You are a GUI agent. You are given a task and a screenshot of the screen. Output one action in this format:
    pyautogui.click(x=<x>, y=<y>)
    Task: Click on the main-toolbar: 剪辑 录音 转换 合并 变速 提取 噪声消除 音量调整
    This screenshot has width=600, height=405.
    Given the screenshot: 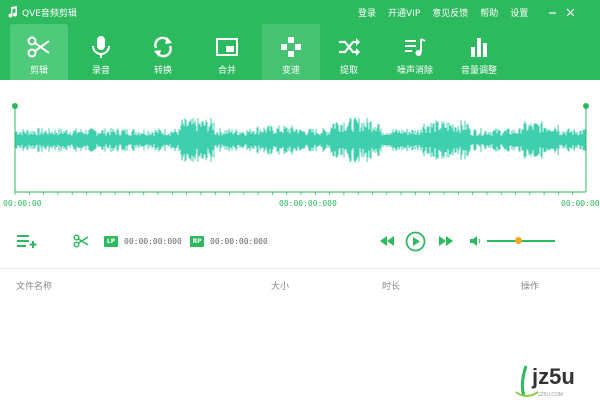 What is the action you would take?
    pyautogui.click(x=300, y=52)
    